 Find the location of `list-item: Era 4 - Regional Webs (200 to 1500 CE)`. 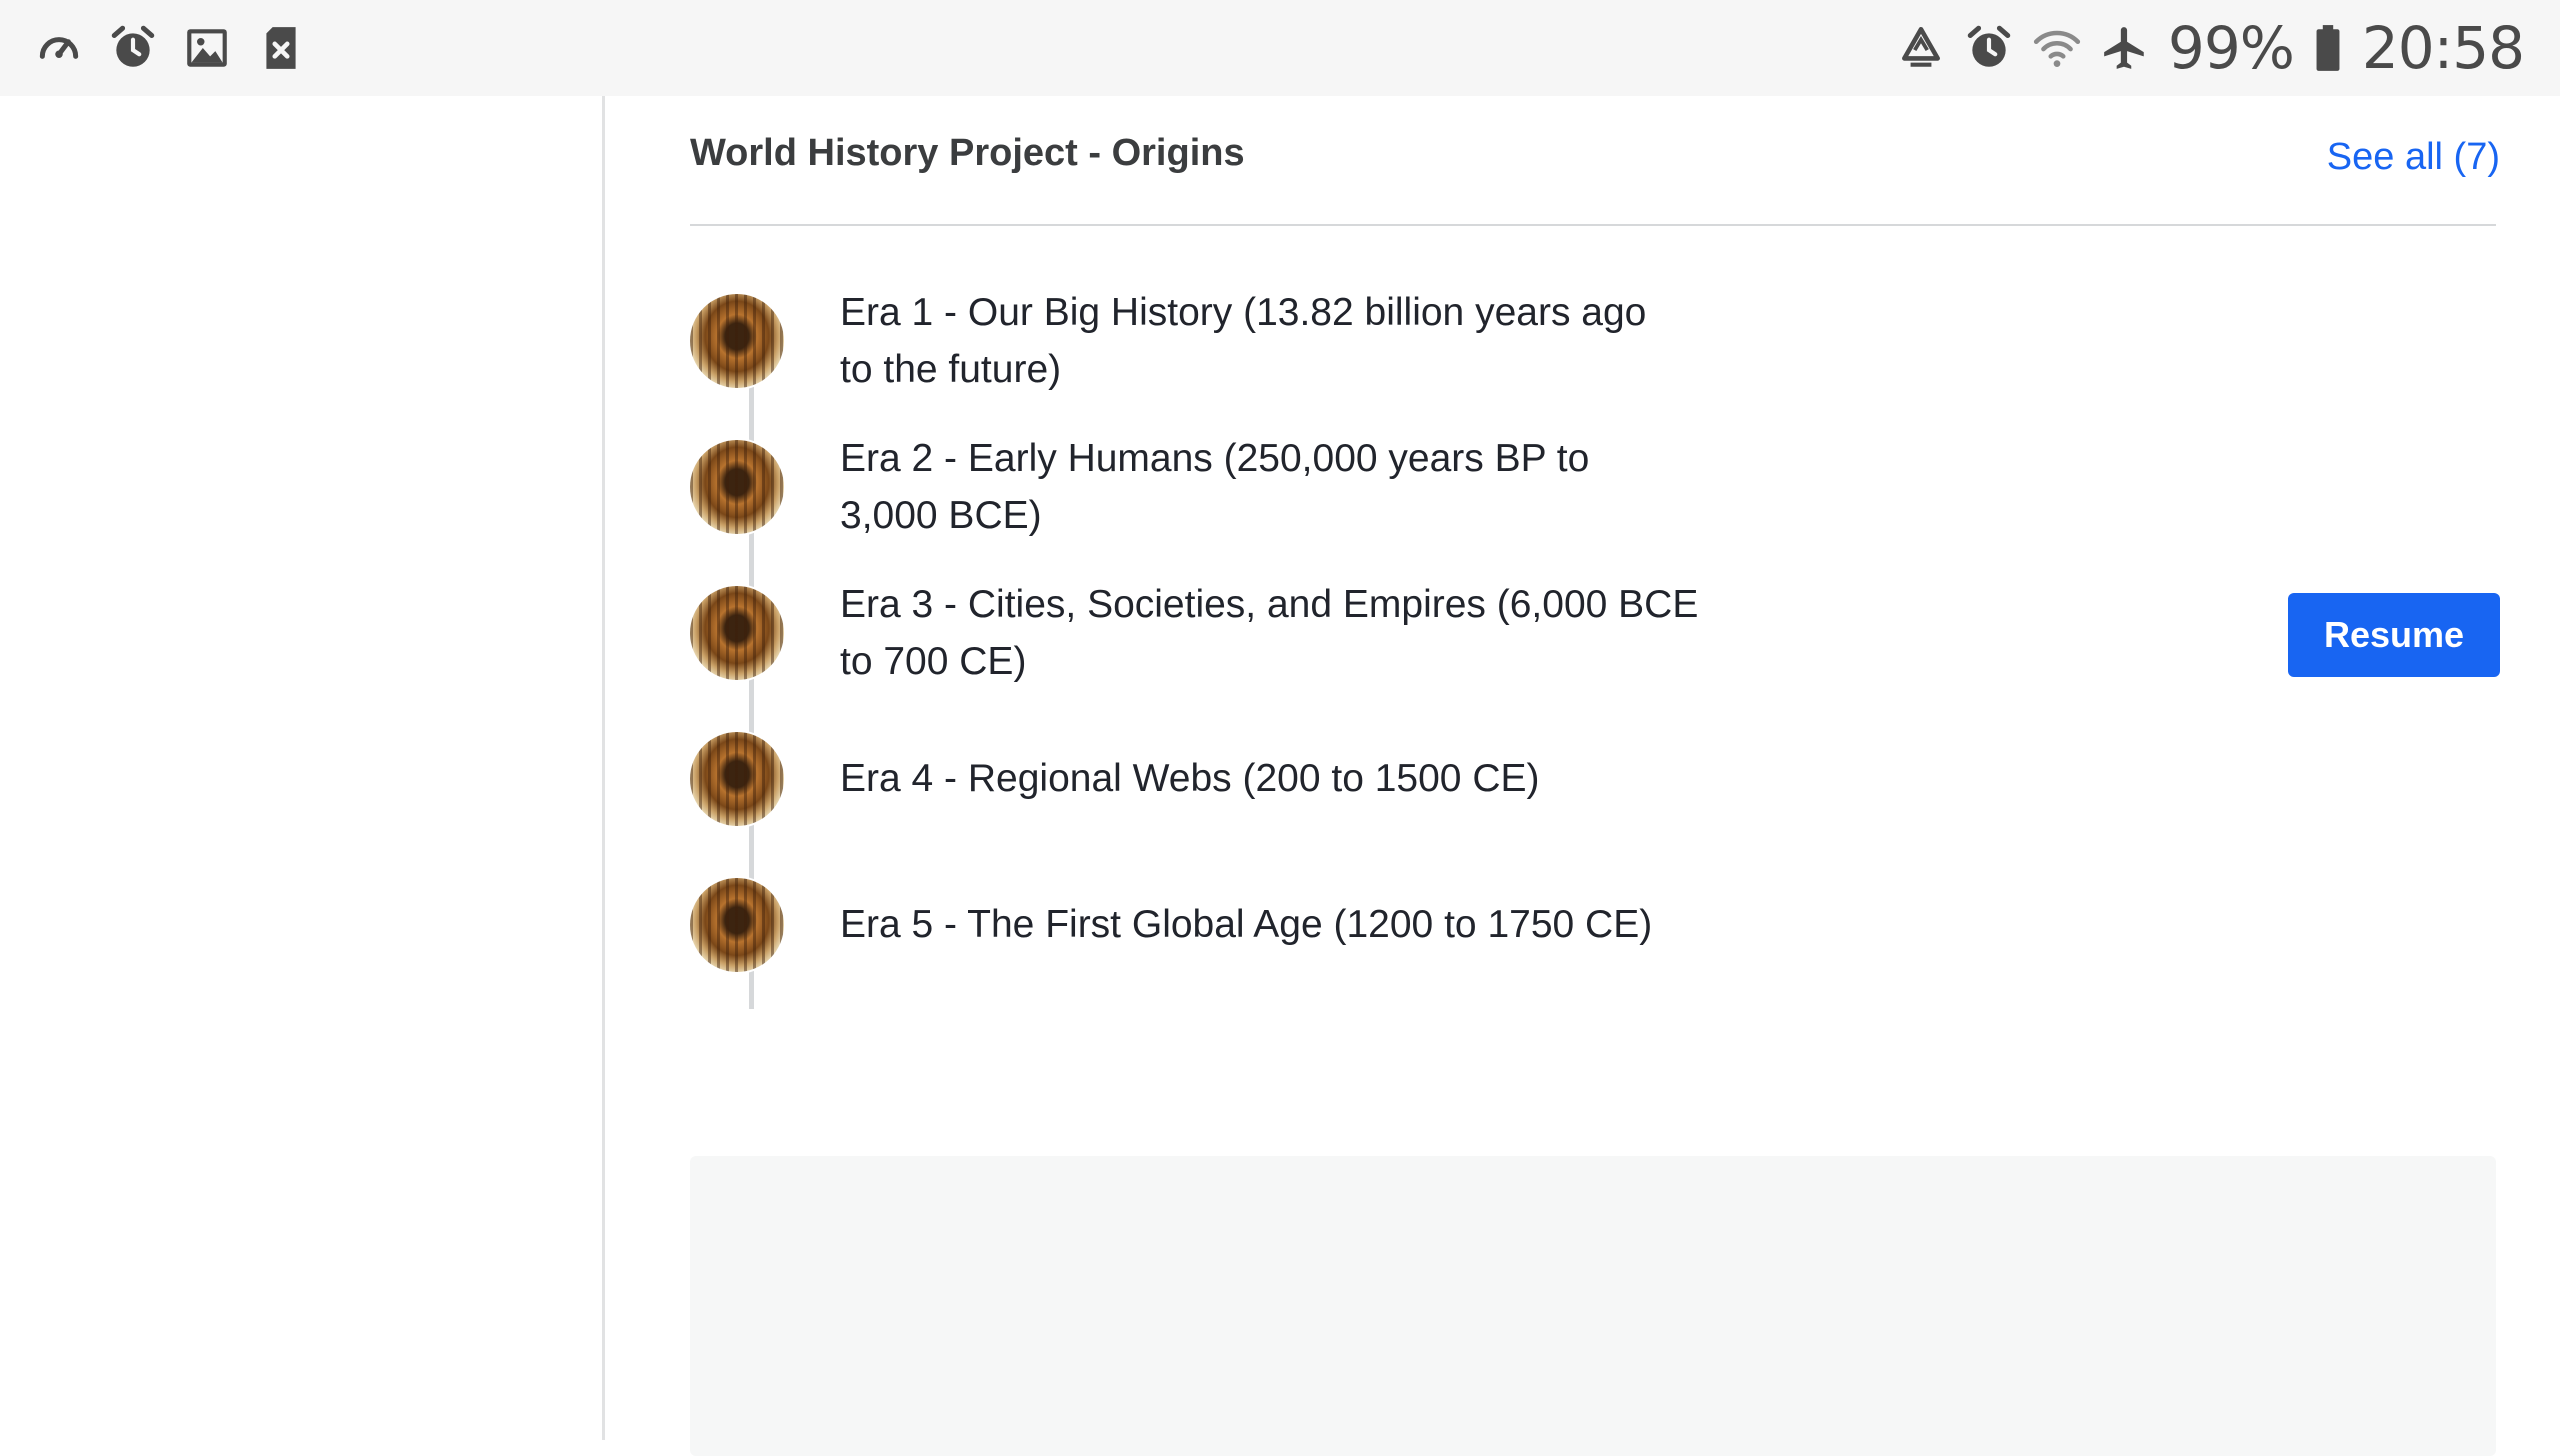

list-item: Era 4 - Regional Webs (200 to 1500 CE) is located at coordinates (1593, 792).